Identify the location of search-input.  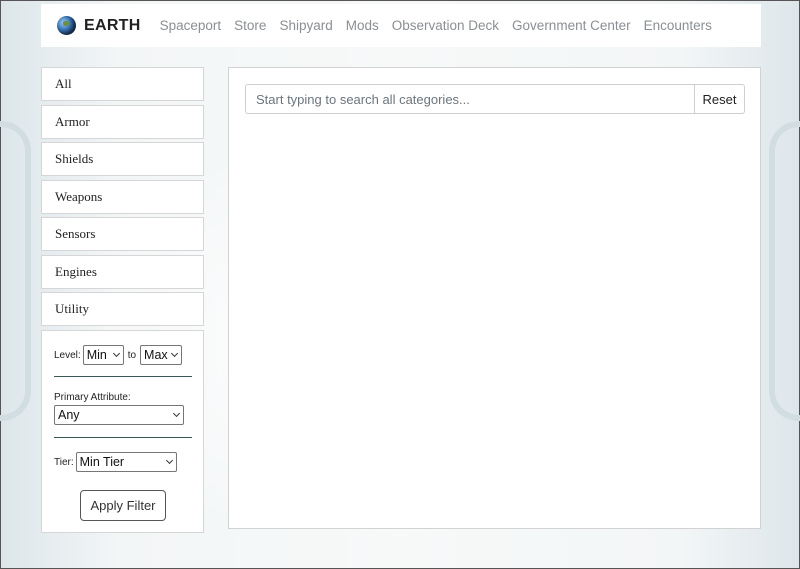
(469, 99).